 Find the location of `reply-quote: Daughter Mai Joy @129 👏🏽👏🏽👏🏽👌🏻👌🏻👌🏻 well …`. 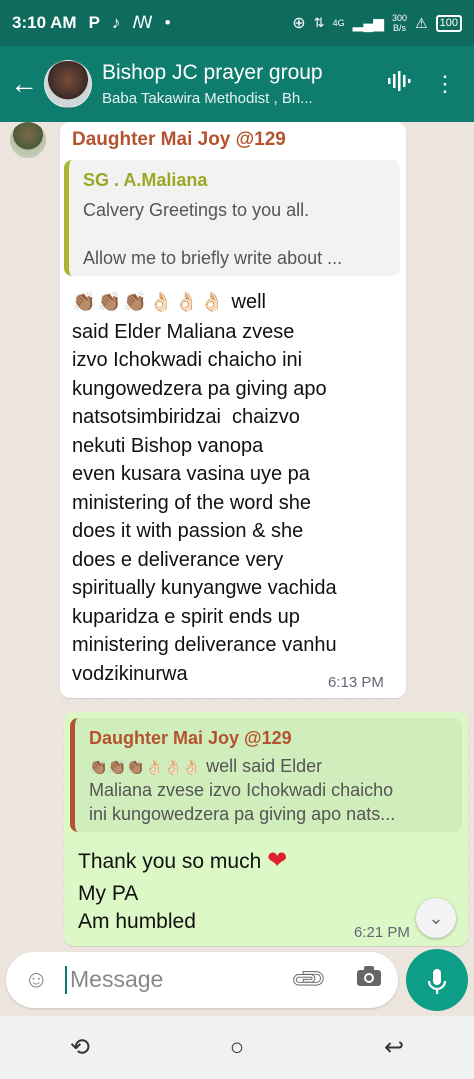

reply-quote: Daughter Mai Joy @129 👏🏽👏🏽👏🏽👌🏻👌🏻👌🏻 well … is located at coordinates (266, 775).